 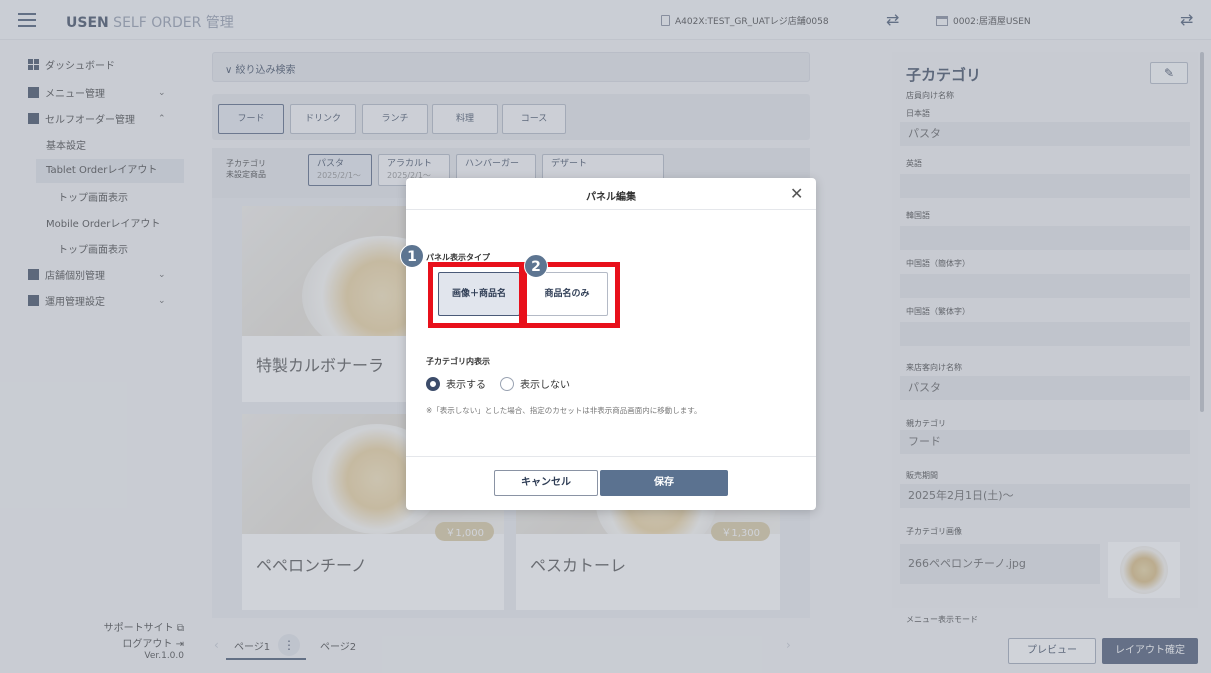 What do you see at coordinates (664, 483) in the screenshot?
I see `save-button: 保存` at bounding box center [664, 483].